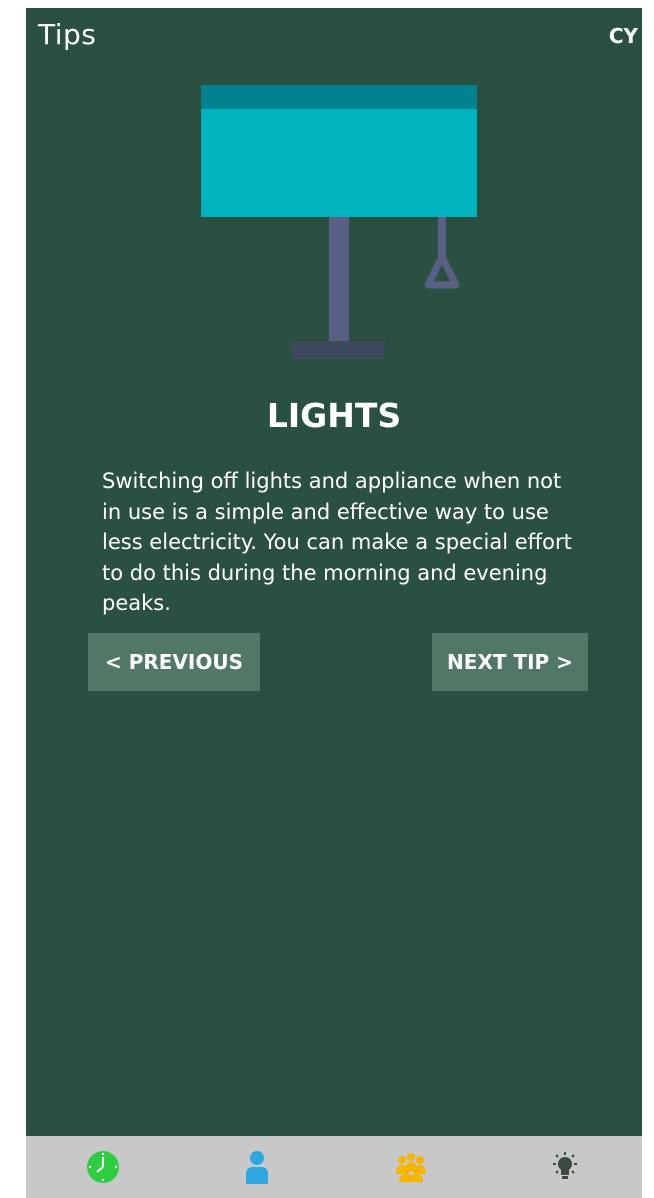 Image resolution: width=654 pixels, height=1198 pixels. I want to click on tab-profile, so click(257, 1167).